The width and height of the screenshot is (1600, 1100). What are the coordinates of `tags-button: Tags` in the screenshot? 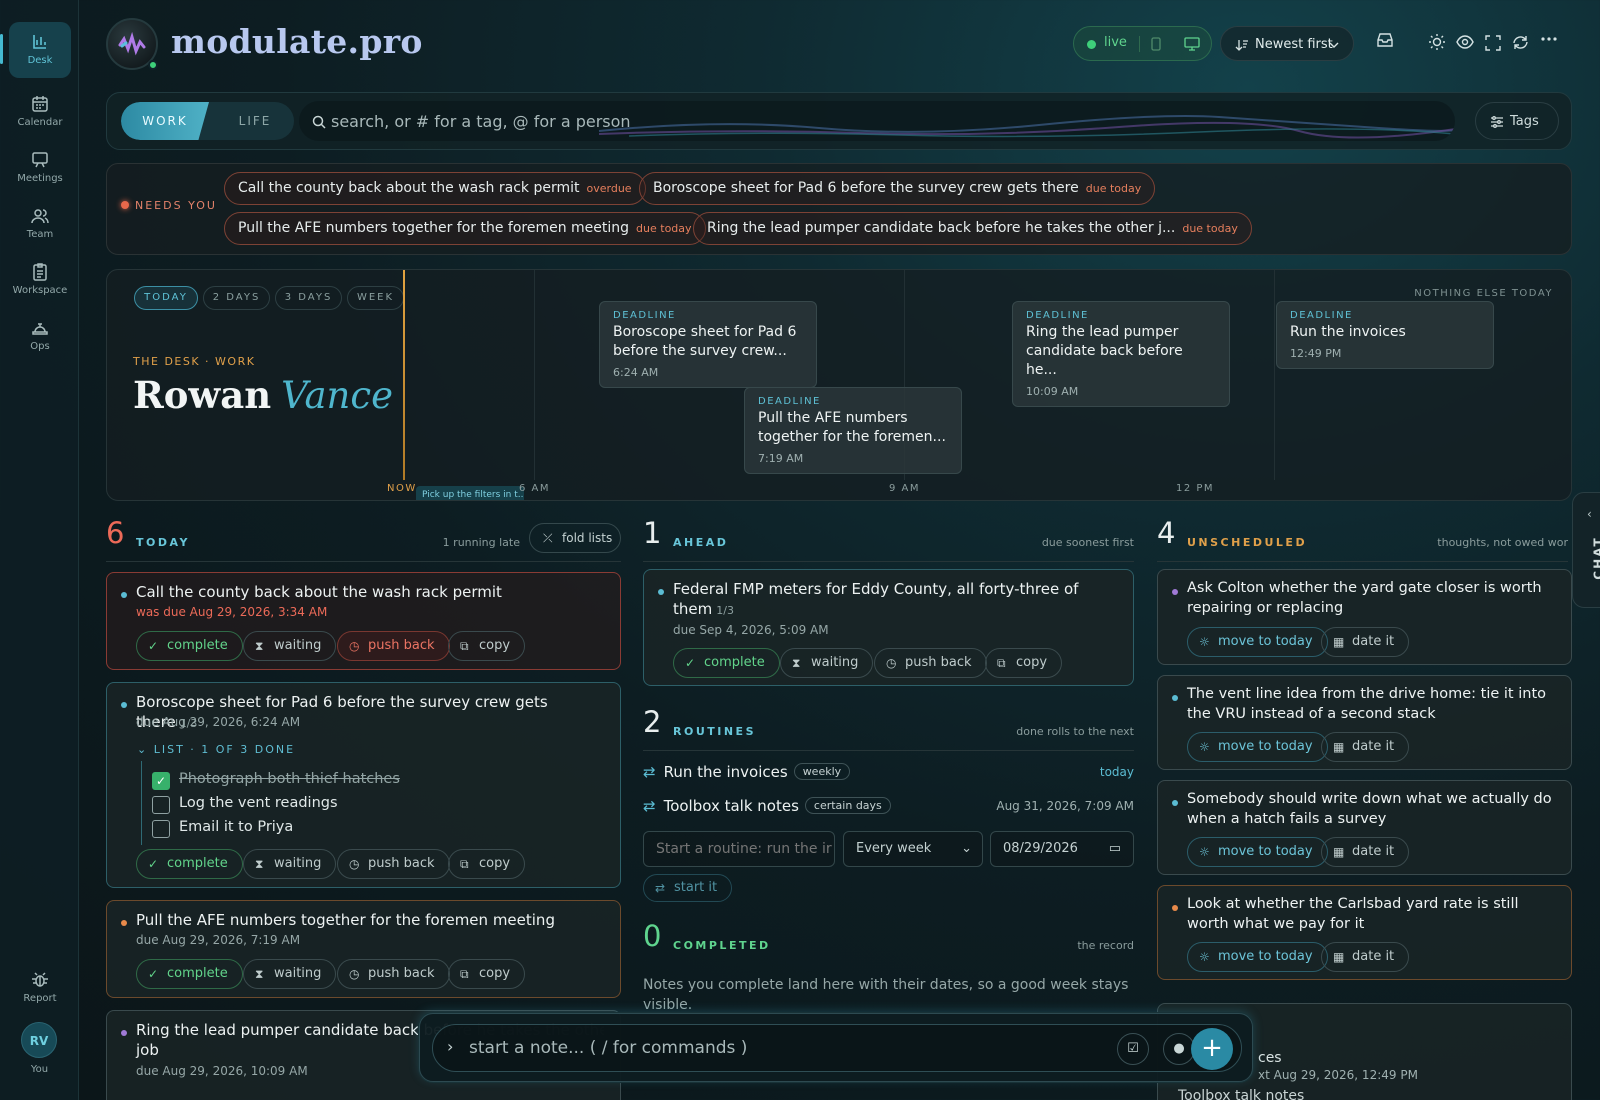 It's located at (1517, 121).